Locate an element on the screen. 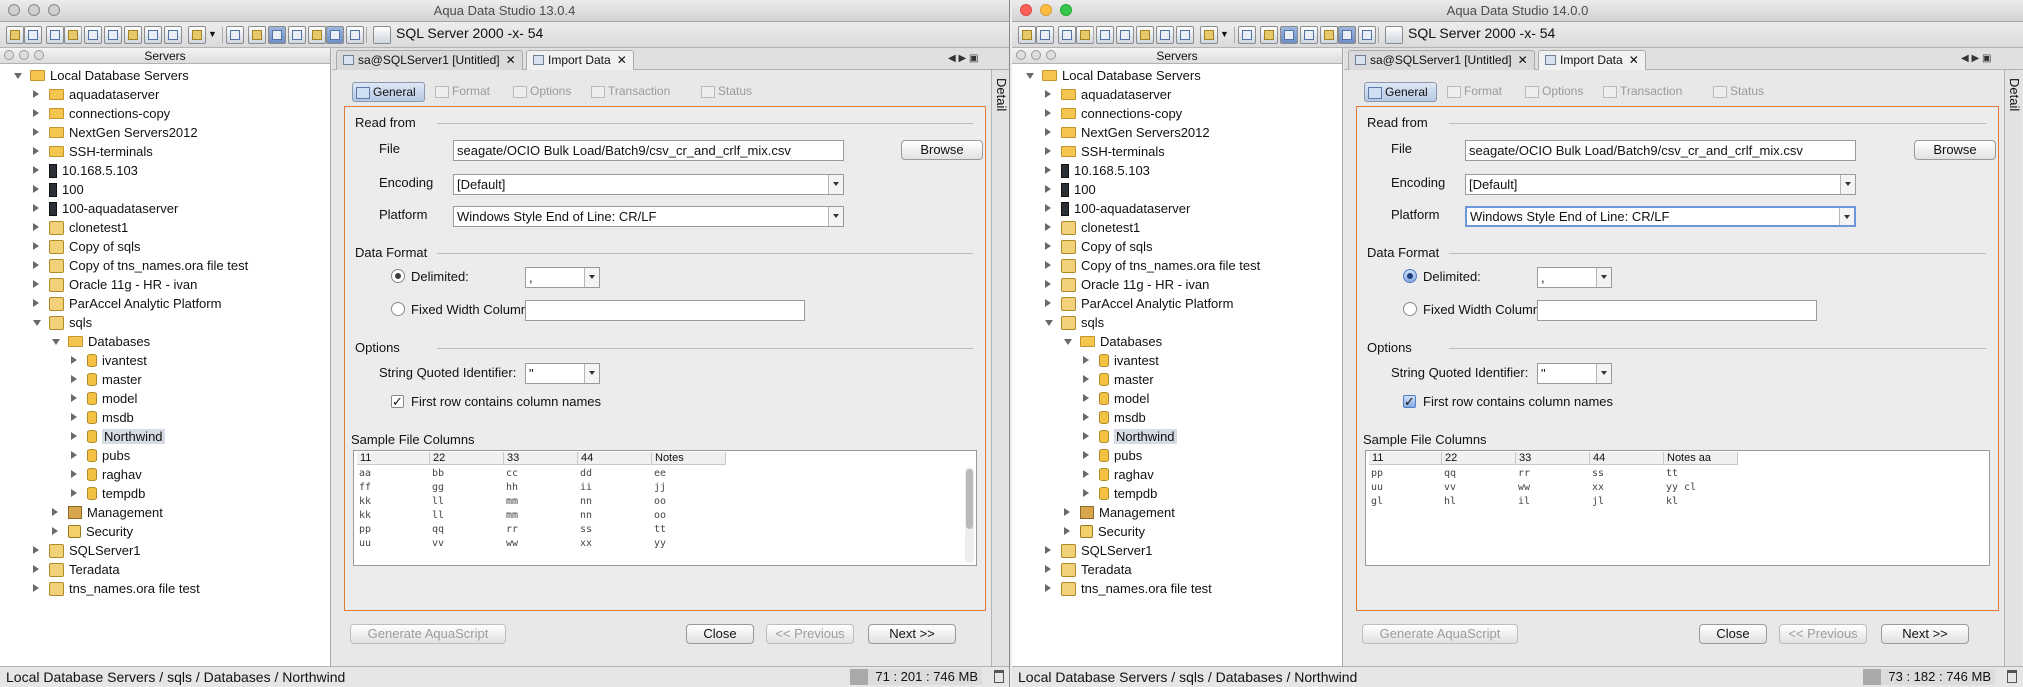  layout-2-icon is located at coordinates (1289, 35).